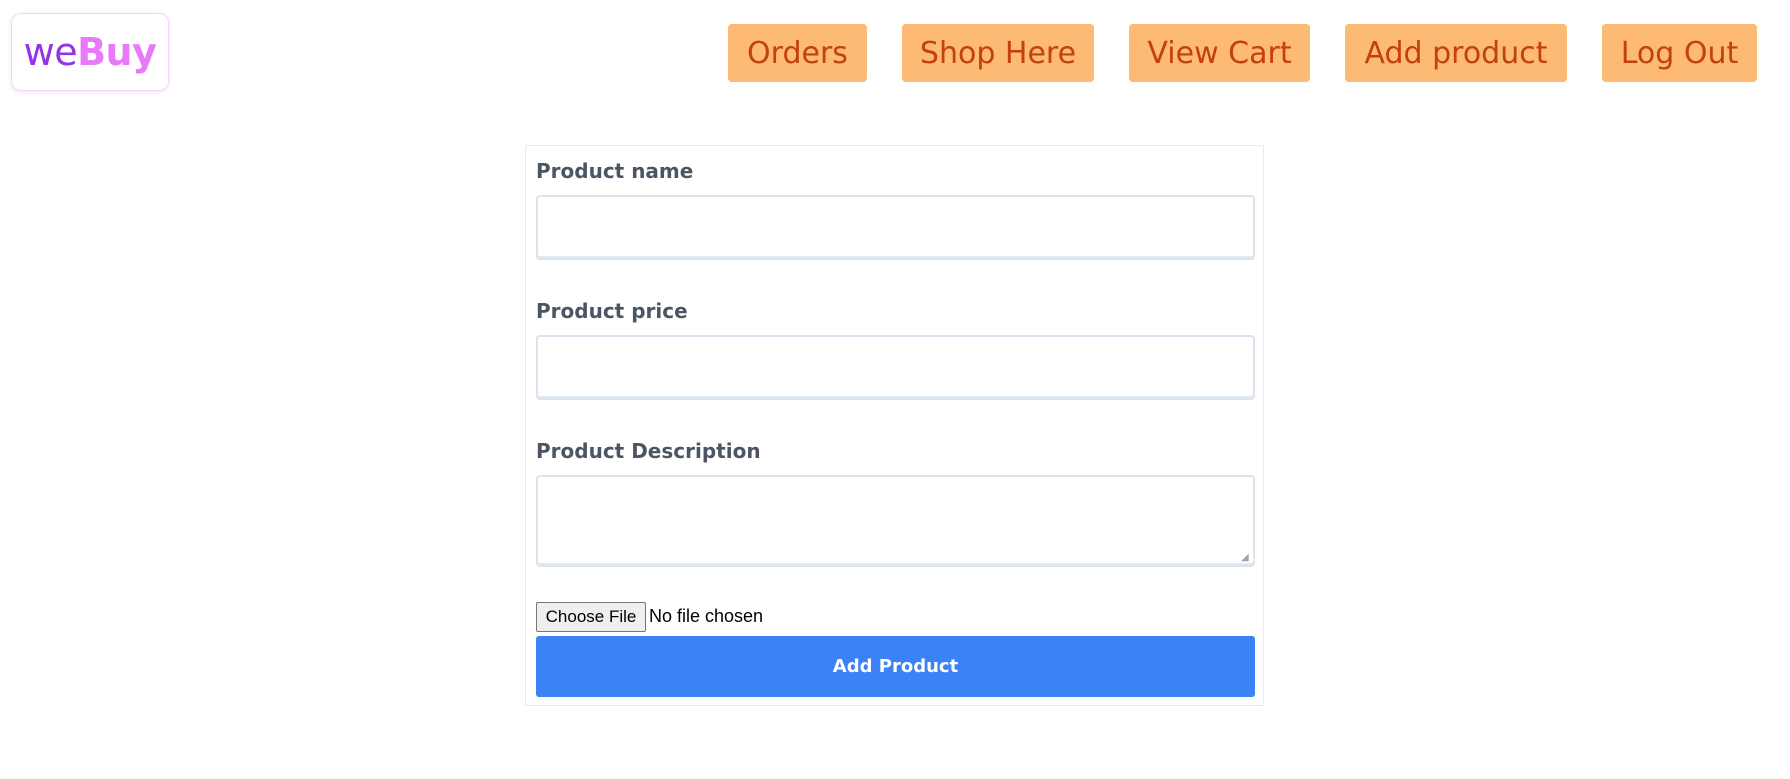 The image size is (1790, 779). I want to click on product-name-input, so click(895, 227).